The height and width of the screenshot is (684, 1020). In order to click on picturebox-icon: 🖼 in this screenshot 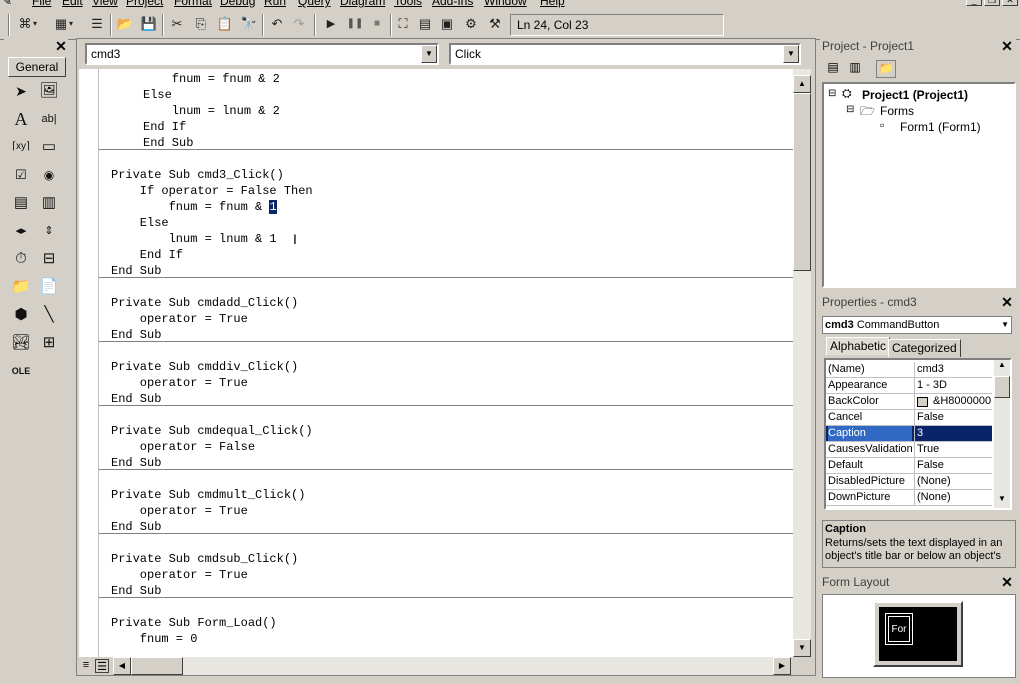, I will do `click(49, 91)`.